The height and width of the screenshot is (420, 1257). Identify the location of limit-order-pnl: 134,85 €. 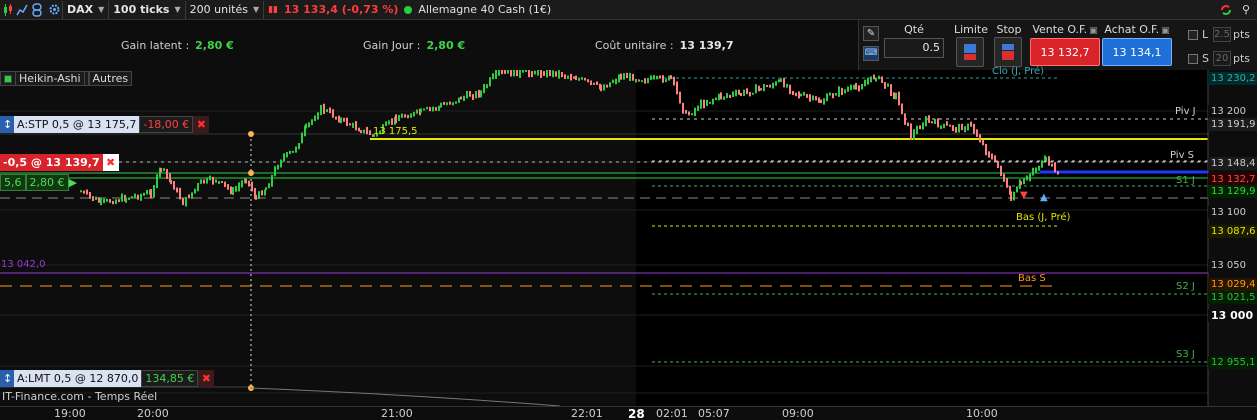
(170, 378).